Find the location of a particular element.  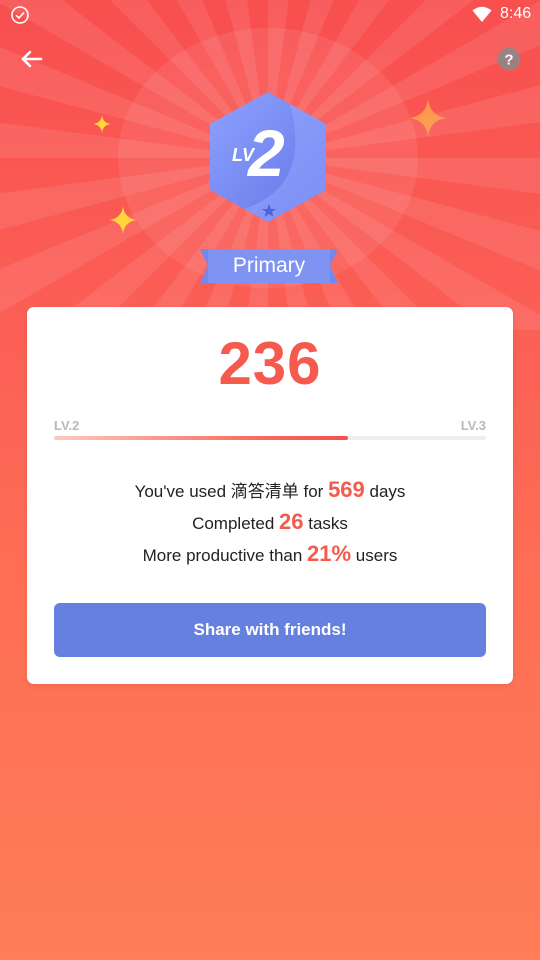

stat-value: 569 is located at coordinates (346, 489).